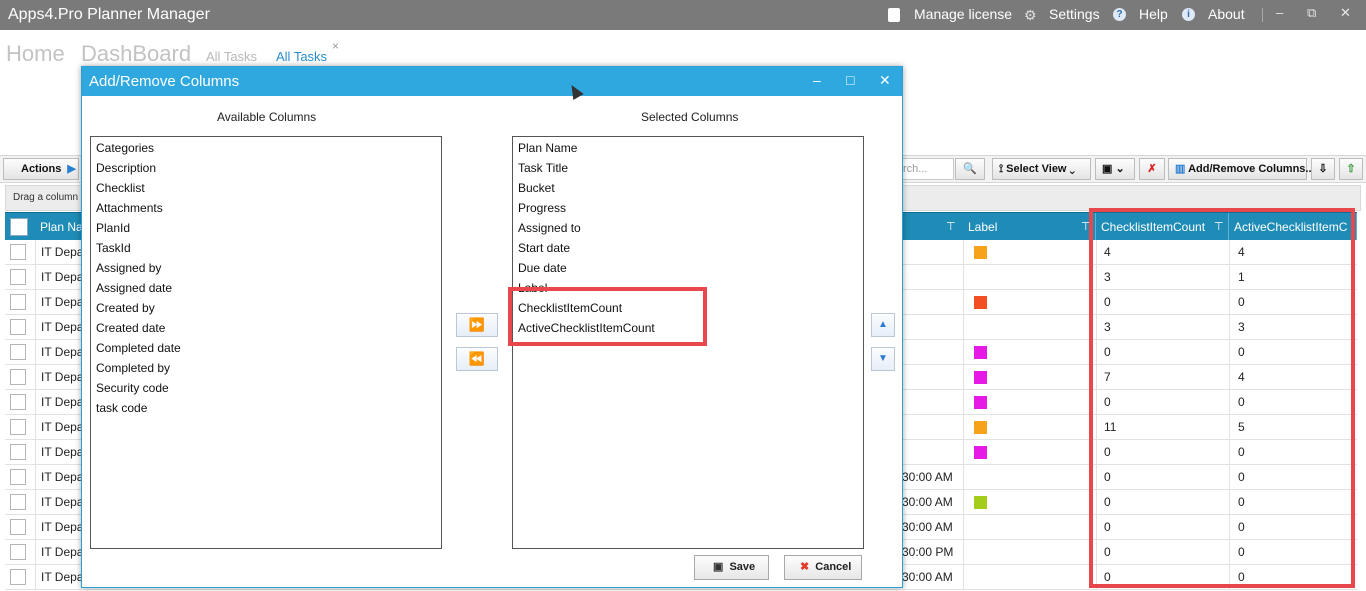 The height and width of the screenshot is (591, 1366). Describe the element at coordinates (542, 208) in the screenshot. I see `selected-column-item: Progress` at that location.